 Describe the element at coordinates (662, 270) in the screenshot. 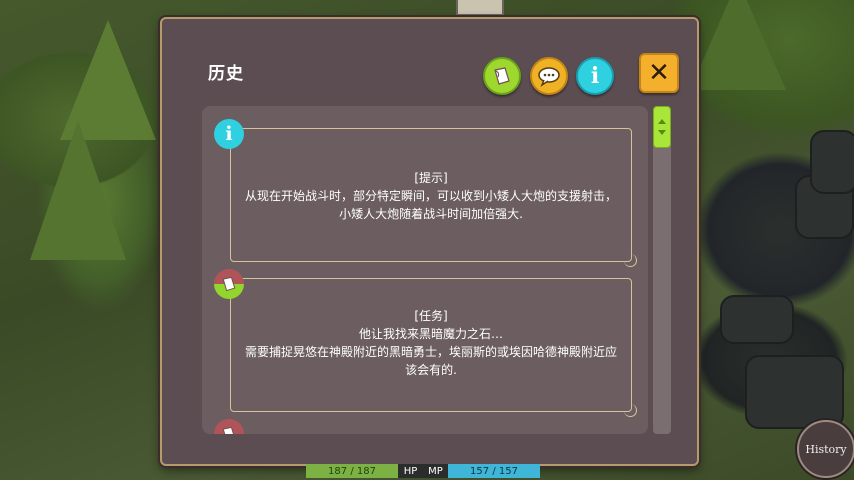

I see `scrollbar` at that location.